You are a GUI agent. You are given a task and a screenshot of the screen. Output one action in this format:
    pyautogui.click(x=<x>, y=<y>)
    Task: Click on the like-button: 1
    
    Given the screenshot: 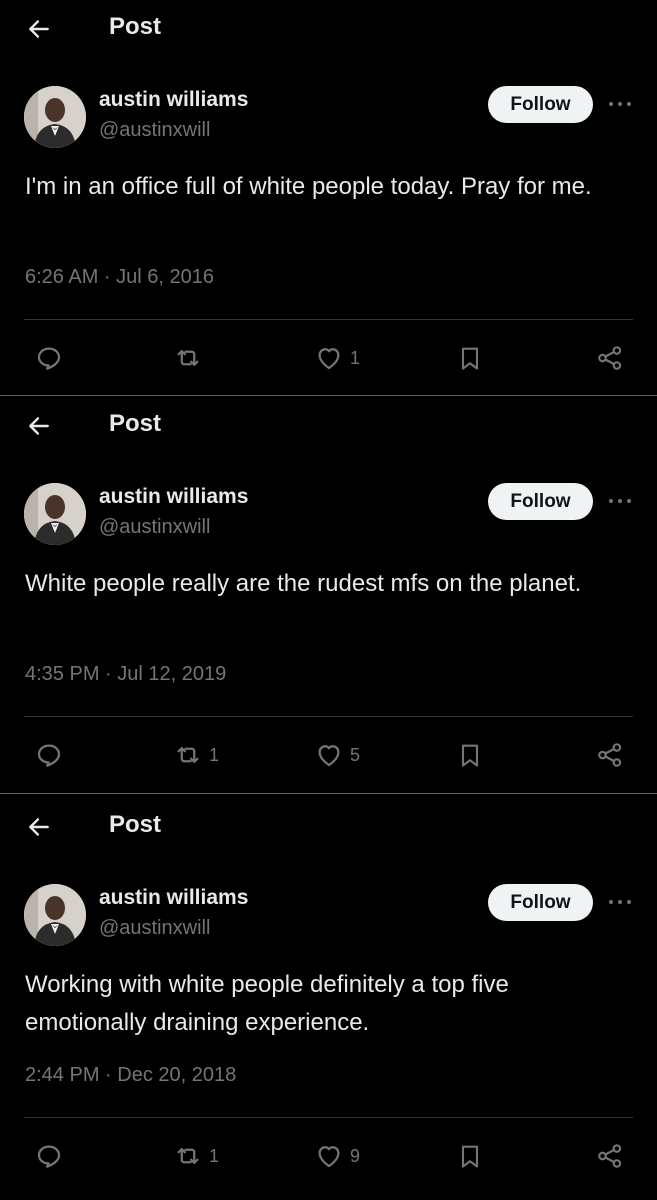 What is the action you would take?
    pyautogui.click(x=337, y=358)
    